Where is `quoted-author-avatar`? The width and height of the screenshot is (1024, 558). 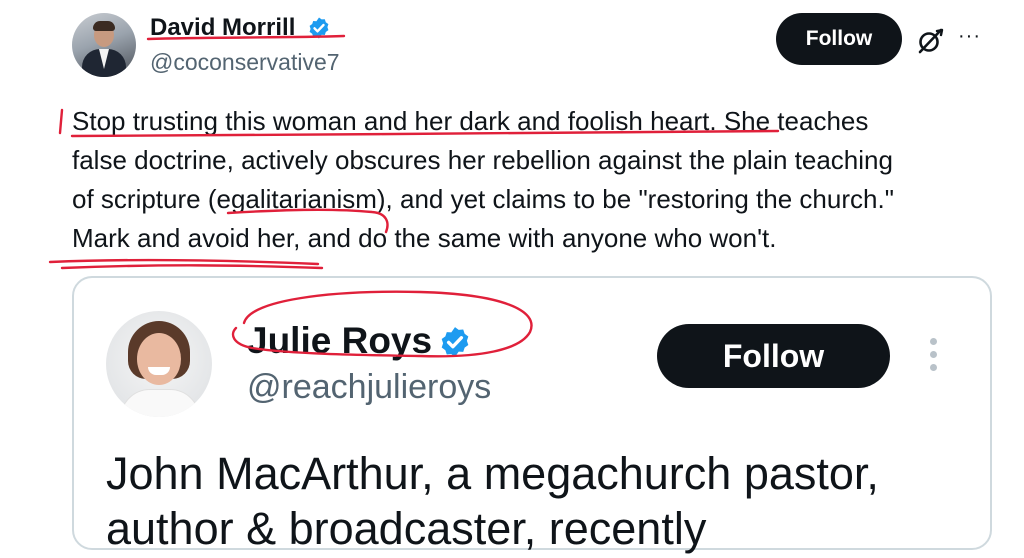 quoted-author-avatar is located at coordinates (159, 364).